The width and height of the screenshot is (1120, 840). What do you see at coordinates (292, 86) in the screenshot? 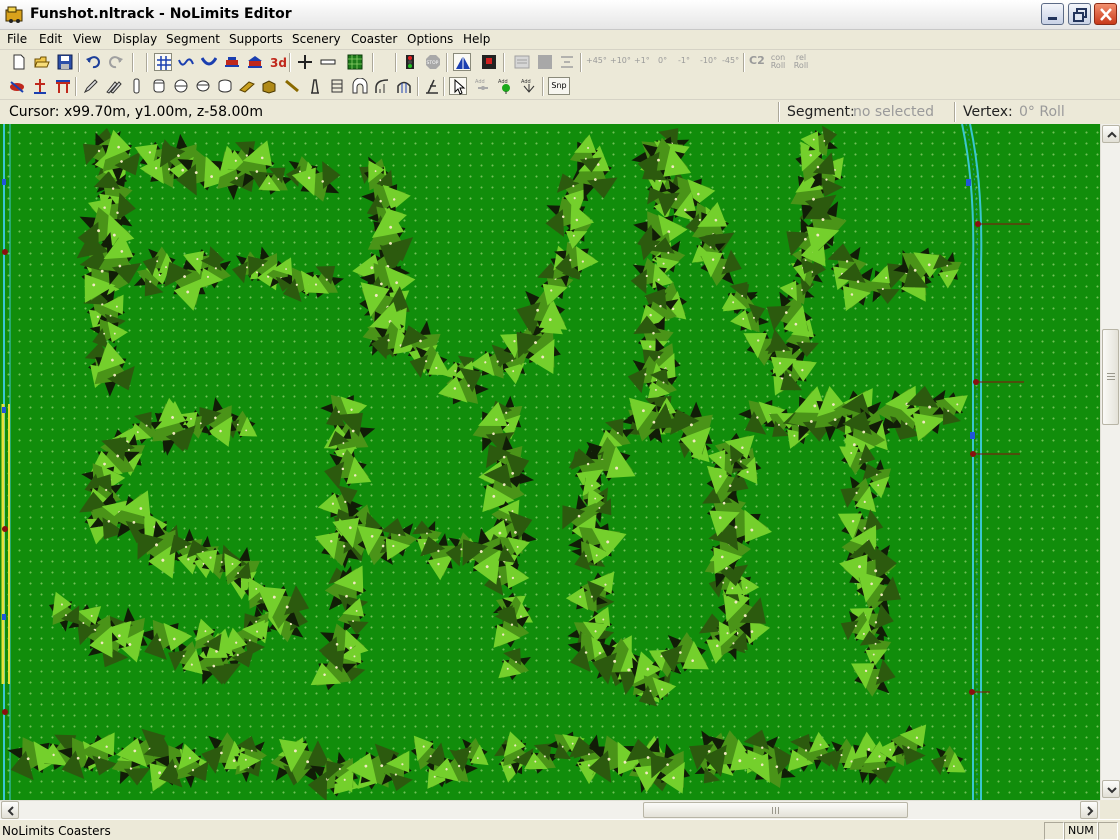
I see `rod-icon` at bounding box center [292, 86].